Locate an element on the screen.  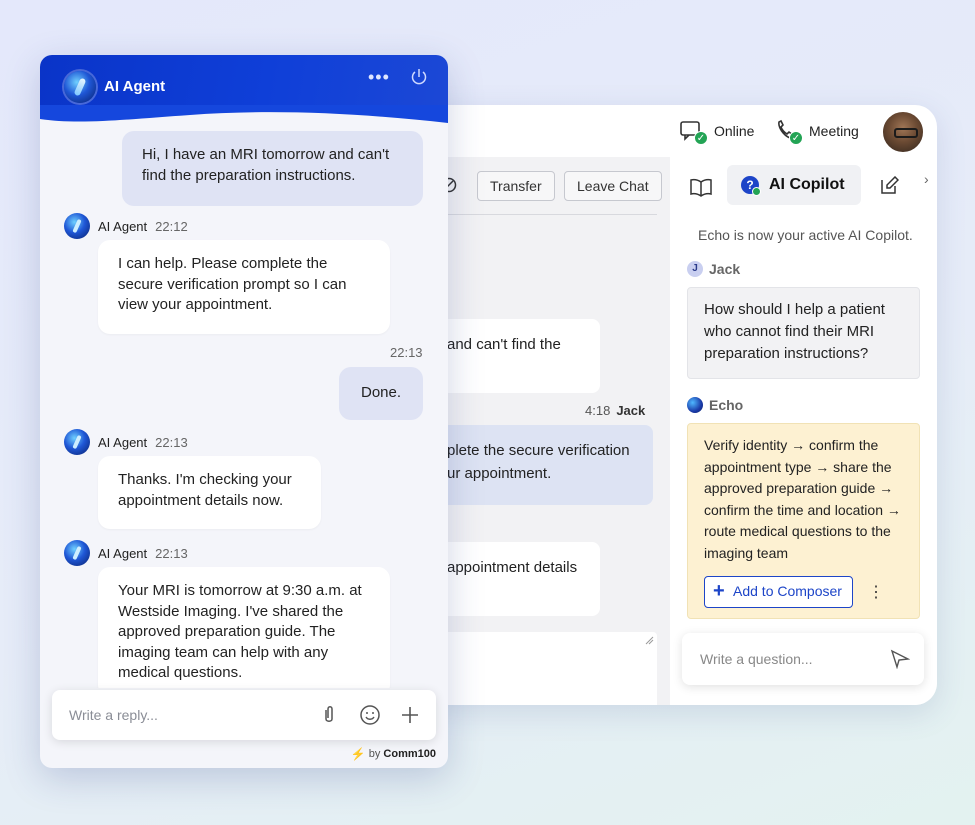
widget-title: AI Agent is located at coordinates (135, 86).